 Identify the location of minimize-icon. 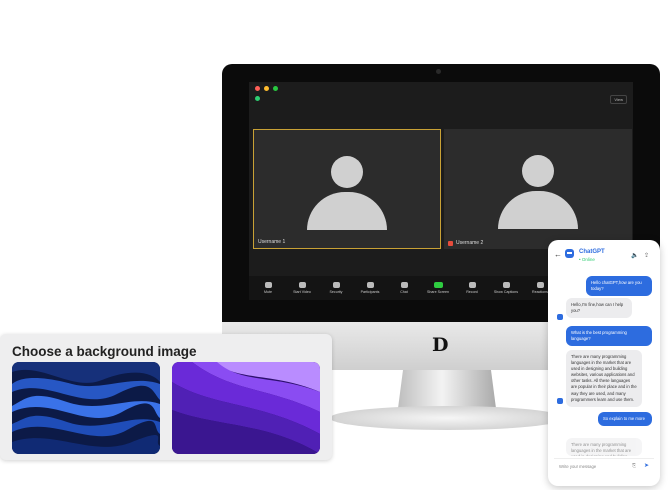
(266, 88).